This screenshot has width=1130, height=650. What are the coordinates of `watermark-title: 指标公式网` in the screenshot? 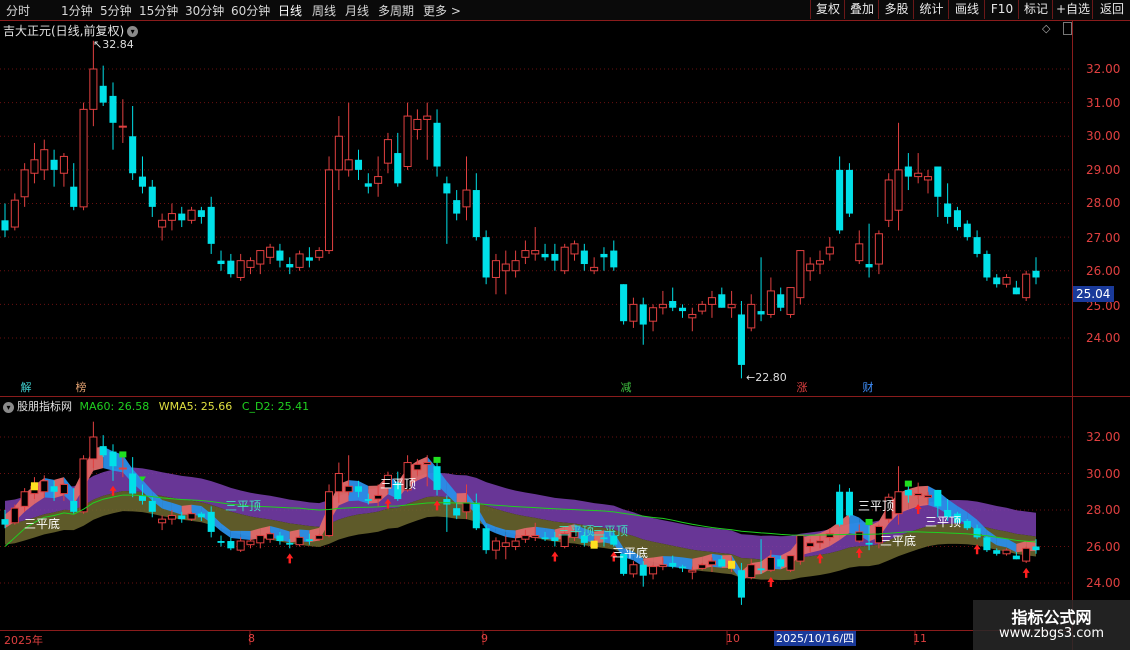 It's located at (1051, 617).